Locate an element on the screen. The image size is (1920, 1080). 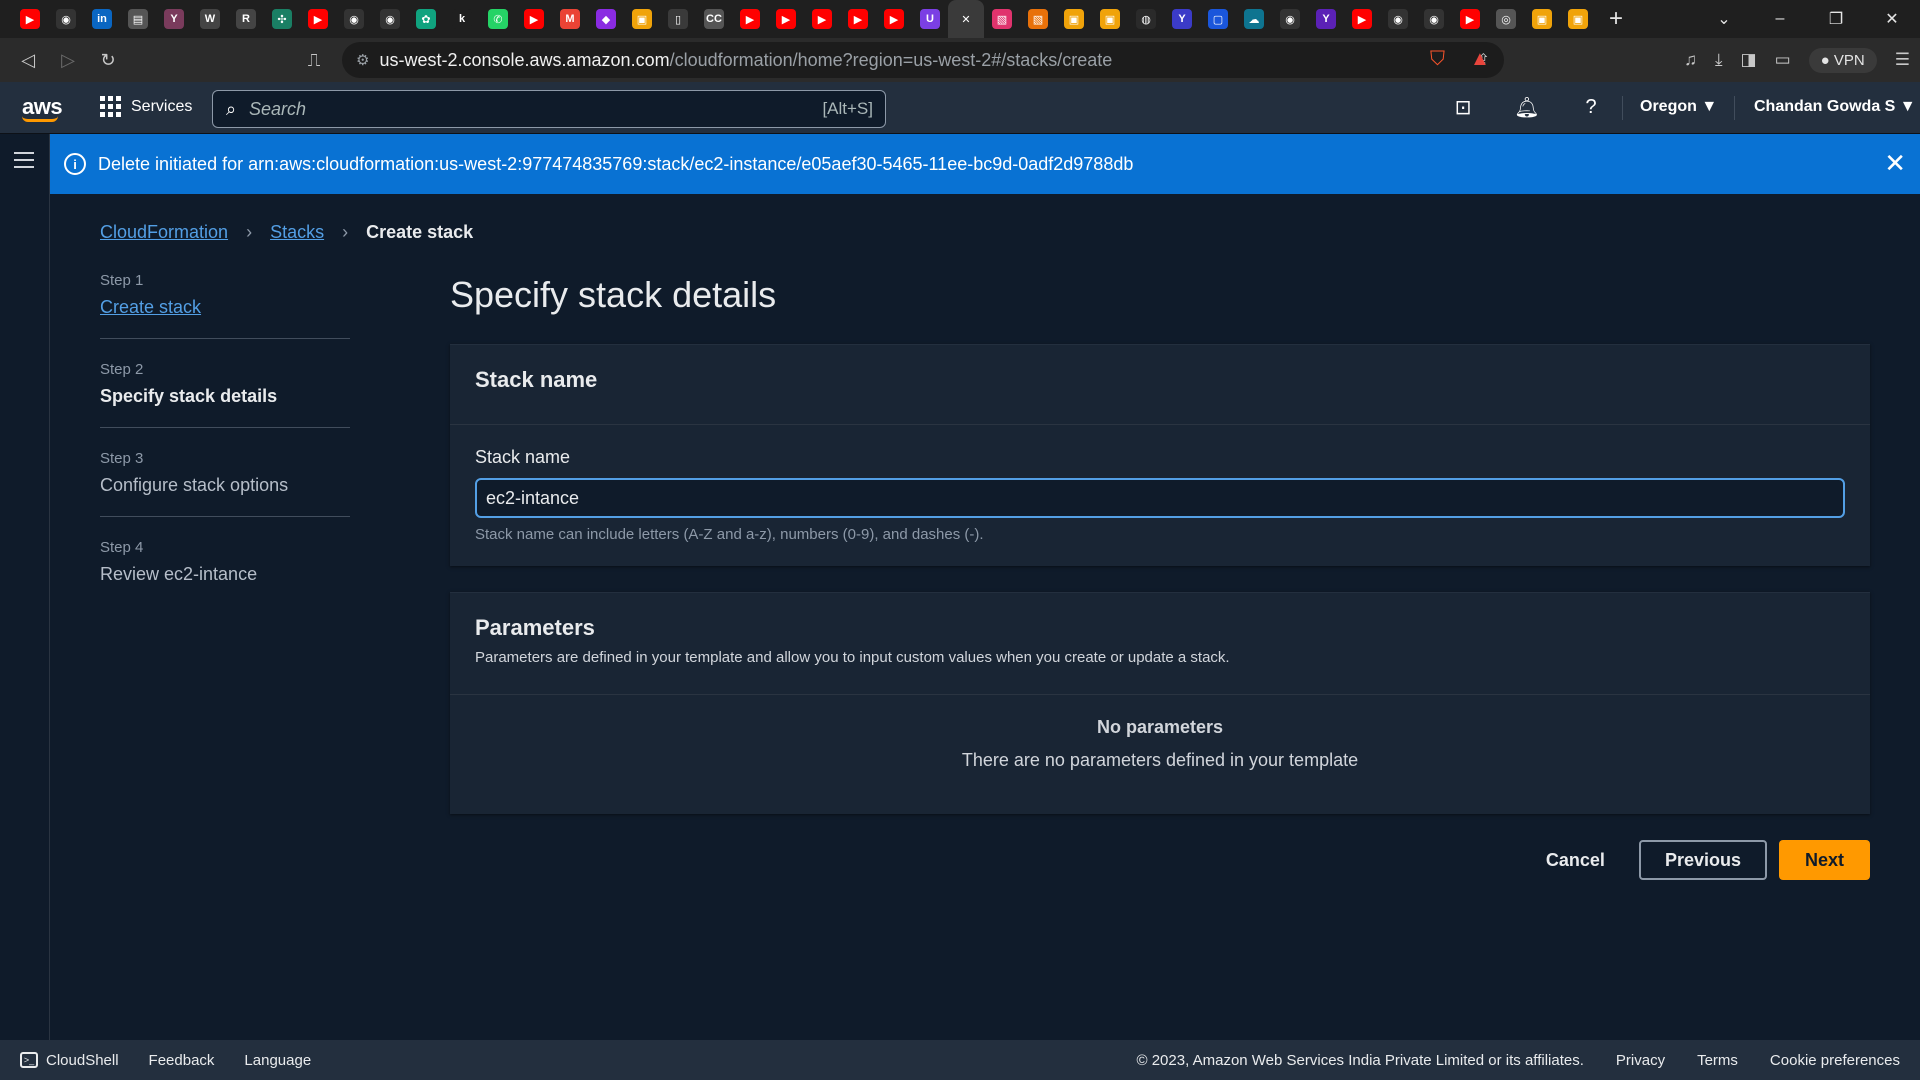
search-bar: ⌕ [Alt+S] is located at coordinates (549, 109).